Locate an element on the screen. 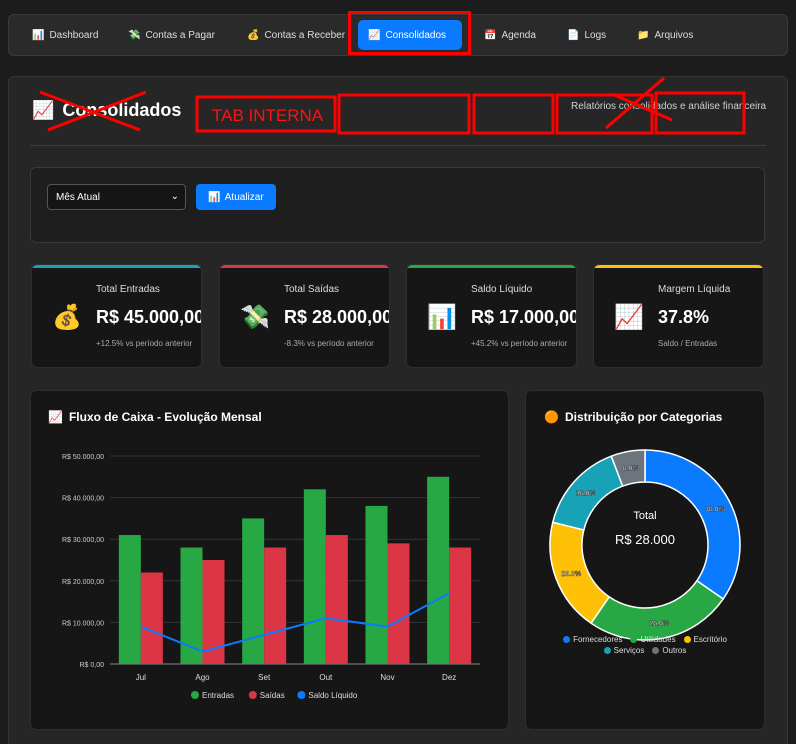  kpi-margem-liquida: 📈 Margem Líquida 37.8% Saldo / Entradas is located at coordinates (678, 316).